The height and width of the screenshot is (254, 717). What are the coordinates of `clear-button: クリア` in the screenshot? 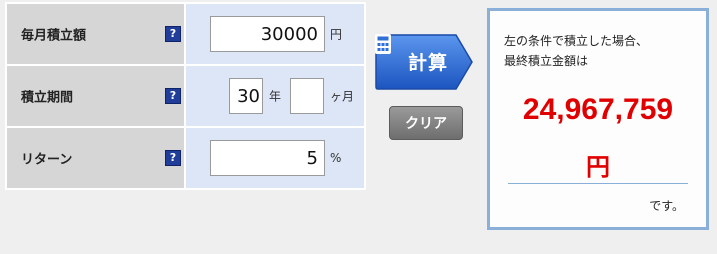 It's located at (426, 123).